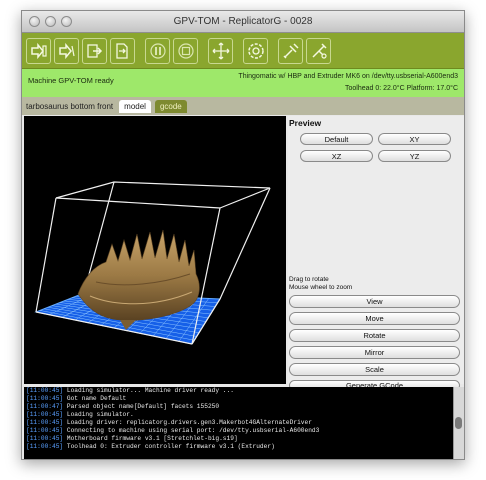  Describe the element at coordinates (374, 352) in the screenshot. I see `mirror-button: Mirror` at that location.